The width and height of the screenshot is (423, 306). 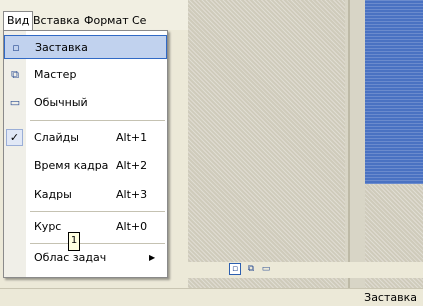 What do you see at coordinates (71, 165) in the screenshot?
I see `menu-item-label: Время кадра` at bounding box center [71, 165].